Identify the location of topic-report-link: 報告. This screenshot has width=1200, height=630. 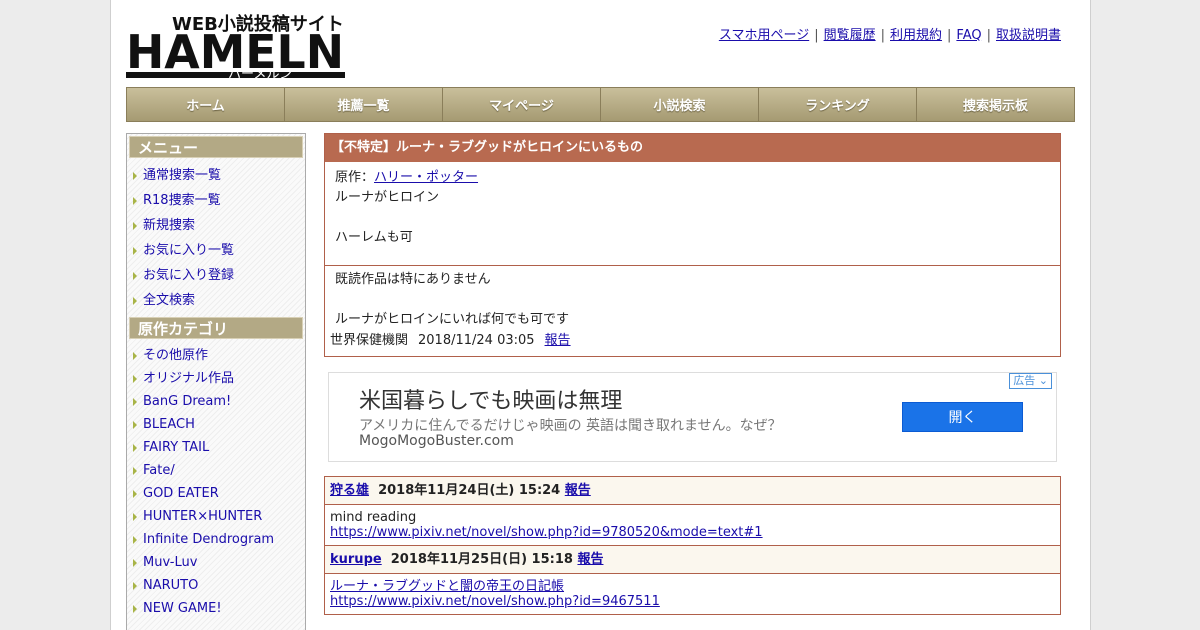
(558, 340).